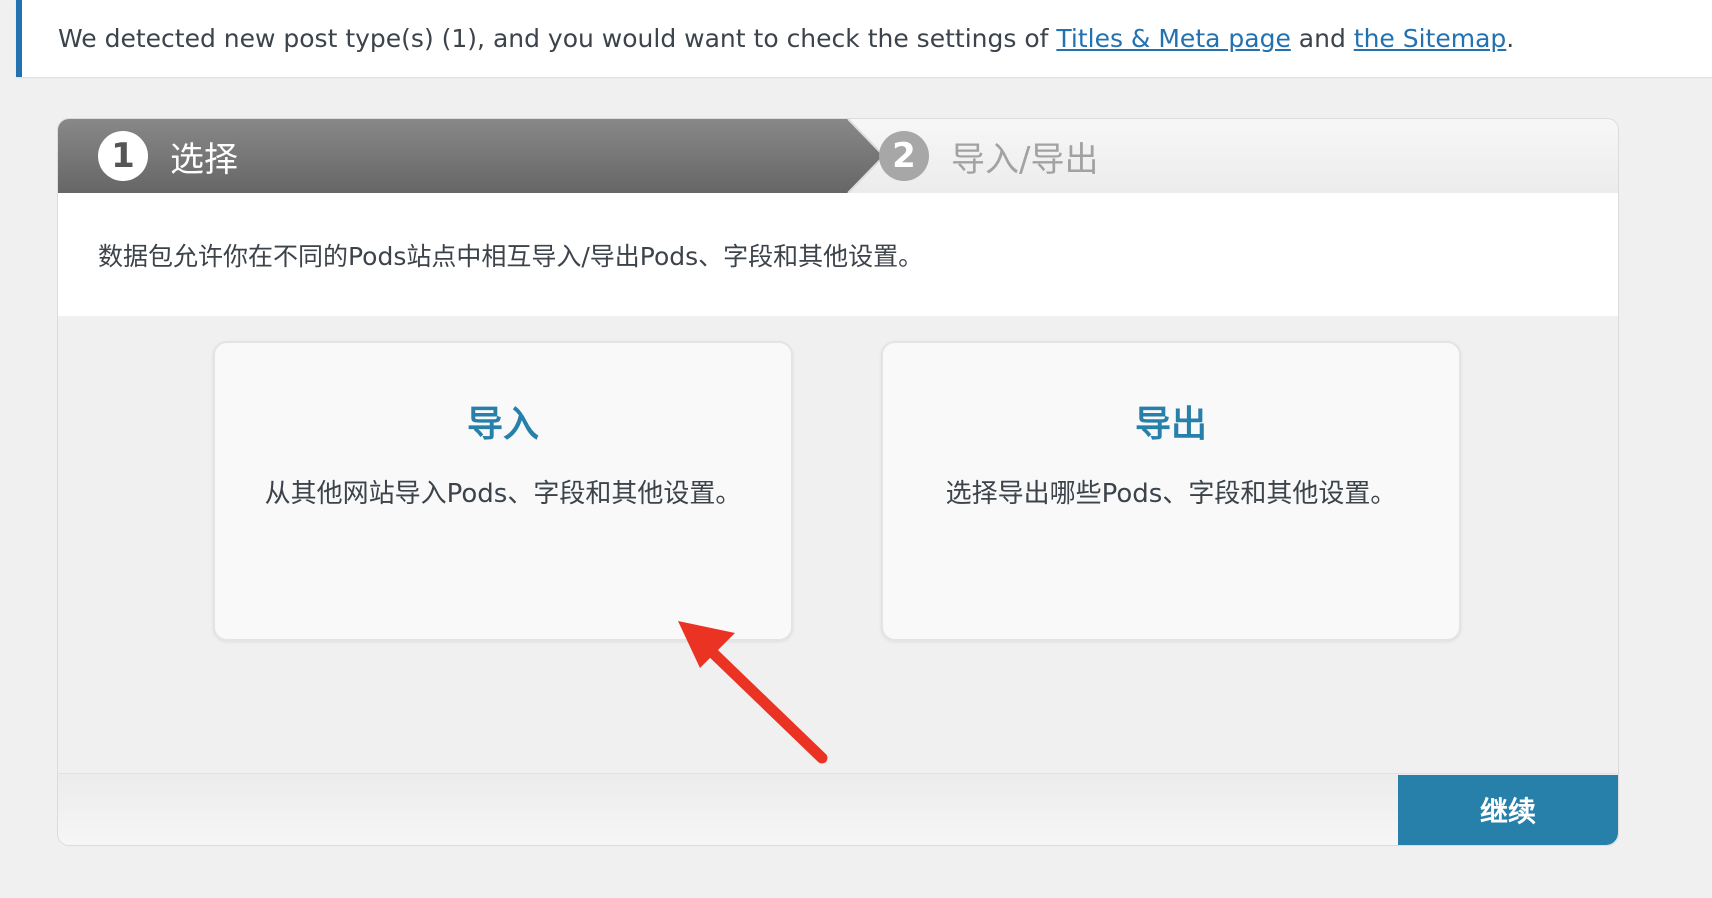 The width and height of the screenshot is (1712, 898). I want to click on step-number-1: 1, so click(123, 156).